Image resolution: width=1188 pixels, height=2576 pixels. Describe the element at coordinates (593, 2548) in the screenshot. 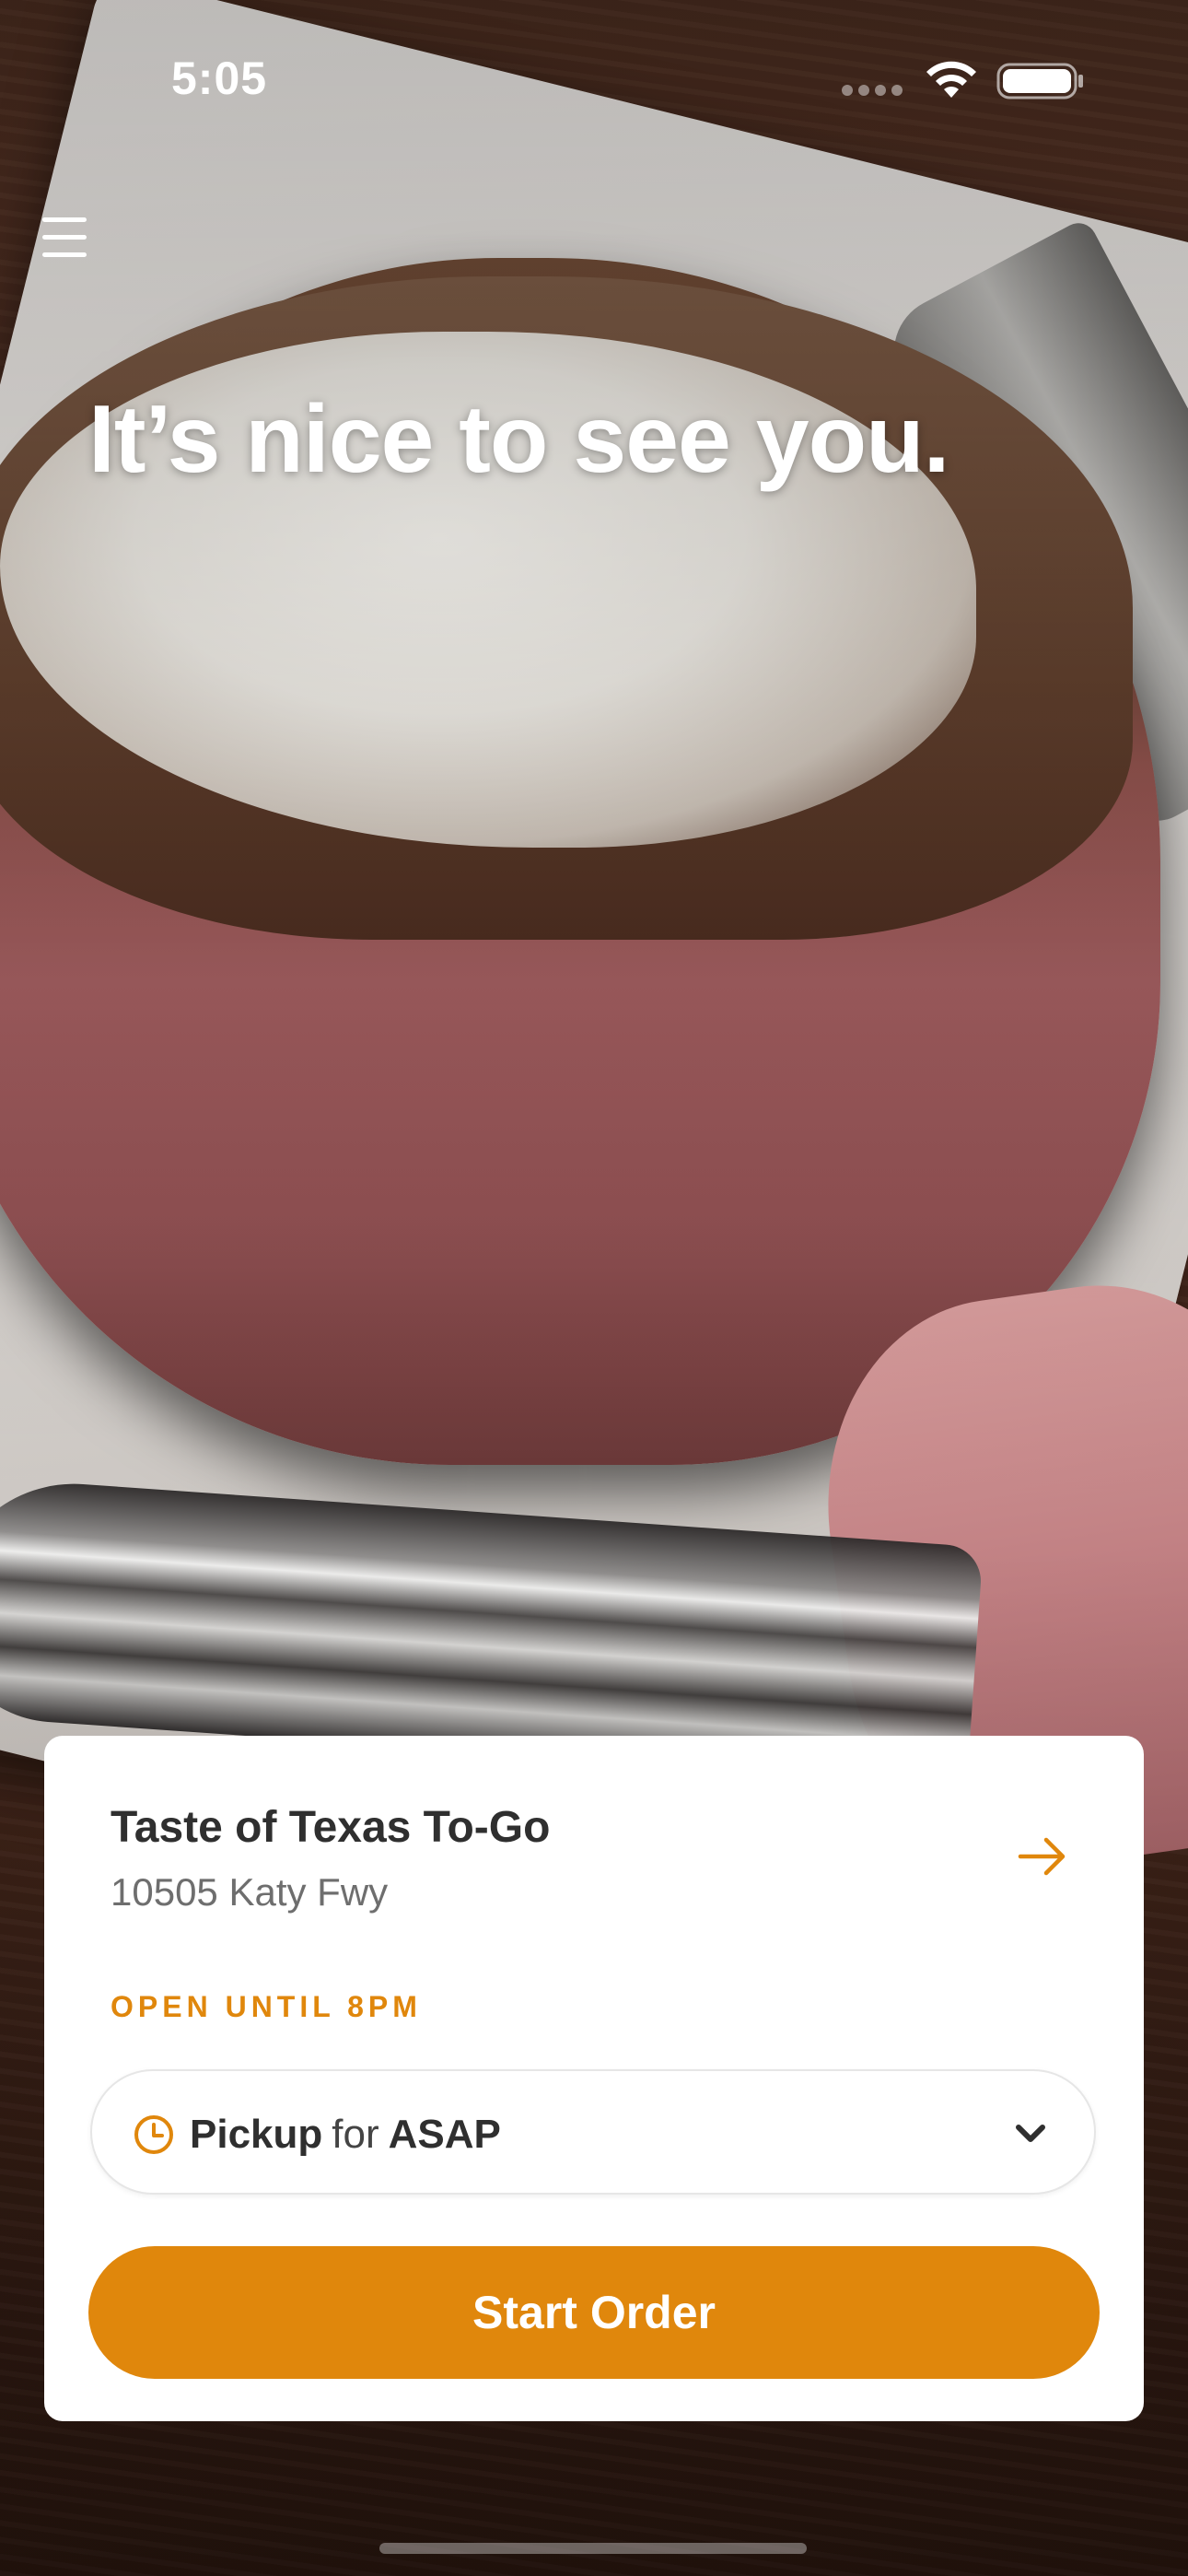

I see `home-indicator` at that location.